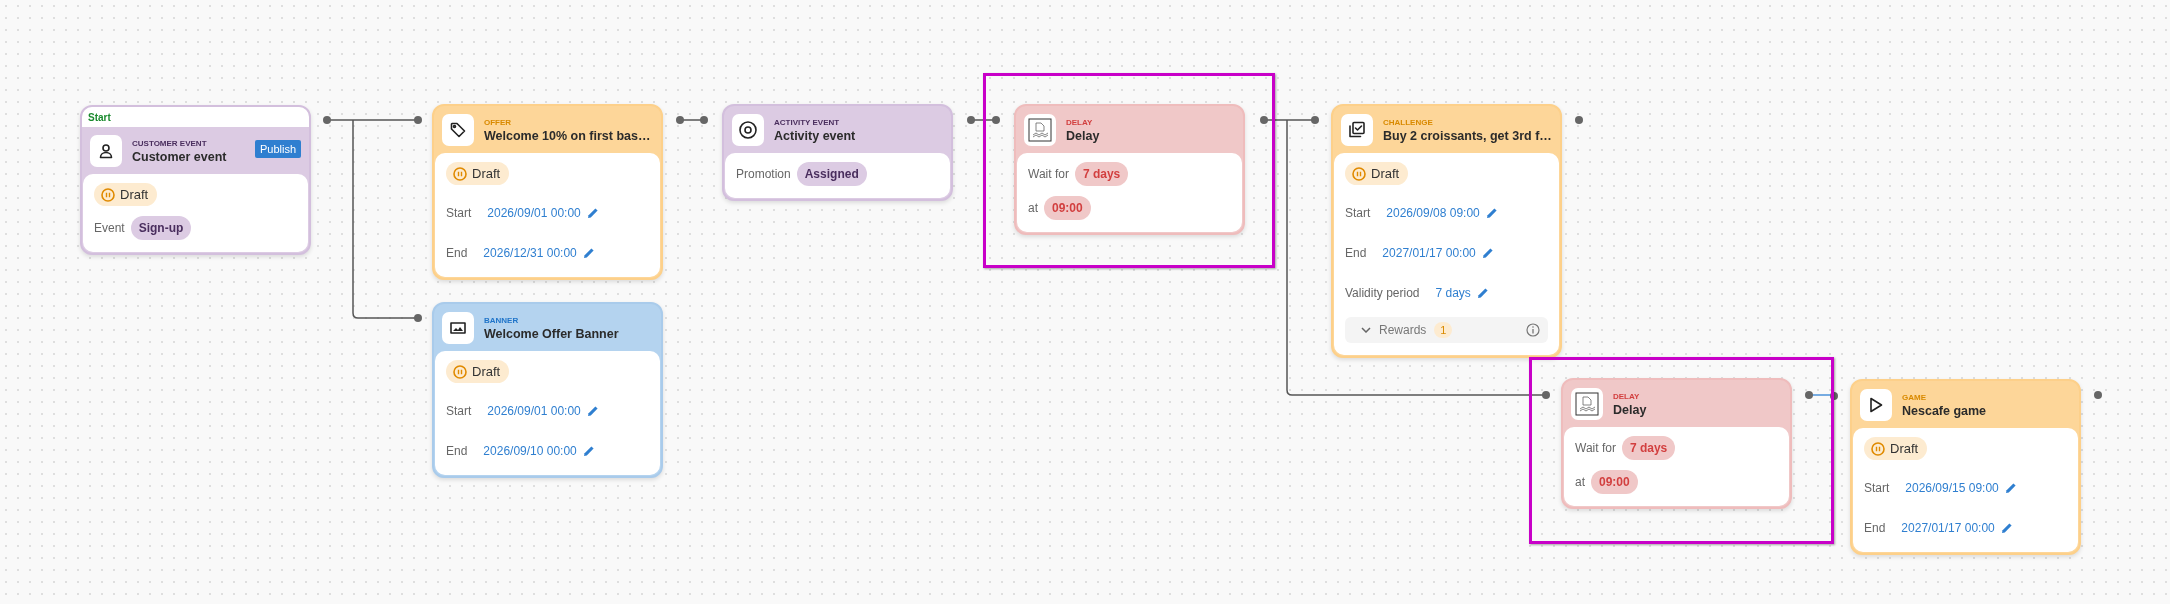 The height and width of the screenshot is (604, 2170). What do you see at coordinates (458, 130) in the screenshot?
I see `tag-icon` at bounding box center [458, 130].